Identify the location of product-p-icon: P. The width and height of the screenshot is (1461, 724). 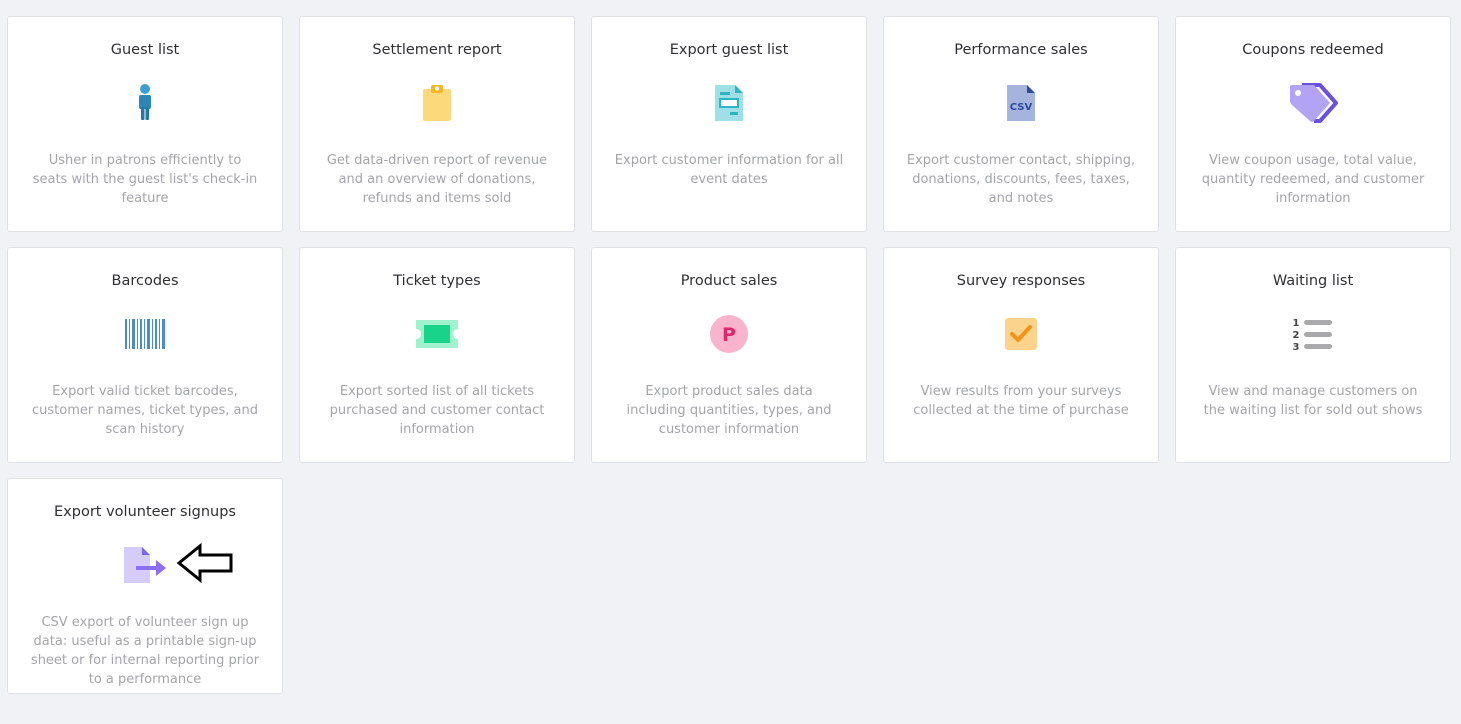
(729, 334).